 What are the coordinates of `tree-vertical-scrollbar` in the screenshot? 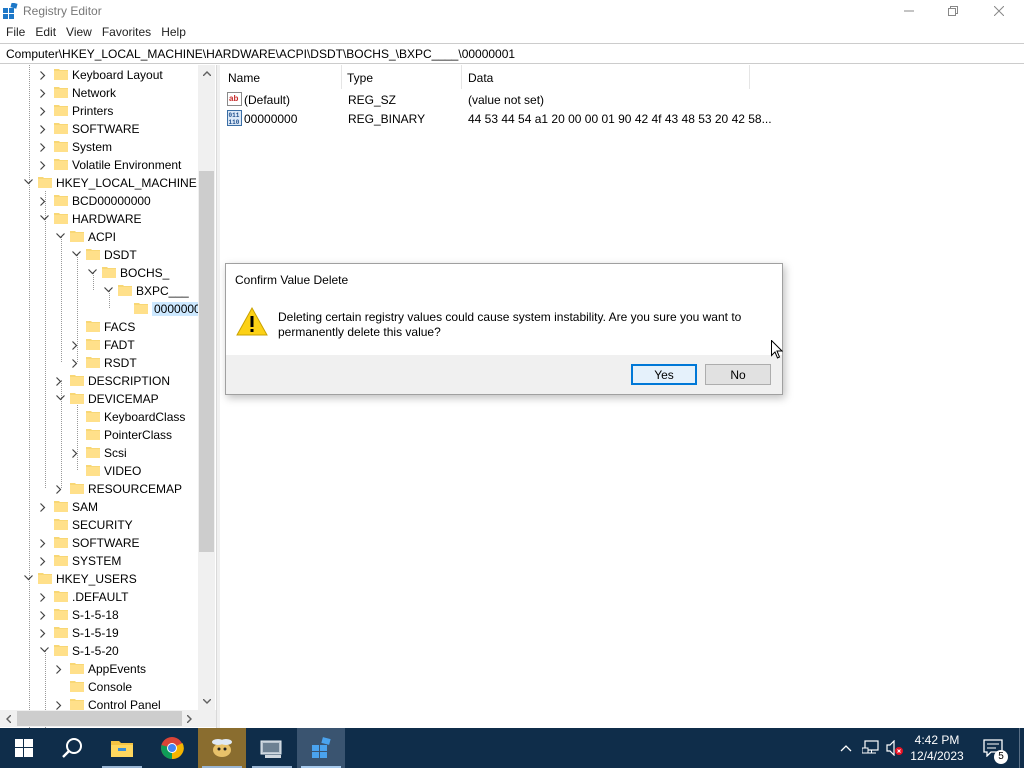 It's located at (206, 387).